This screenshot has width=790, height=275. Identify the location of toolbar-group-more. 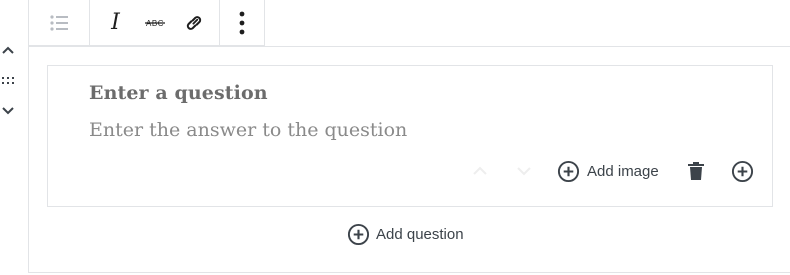
(242, 22).